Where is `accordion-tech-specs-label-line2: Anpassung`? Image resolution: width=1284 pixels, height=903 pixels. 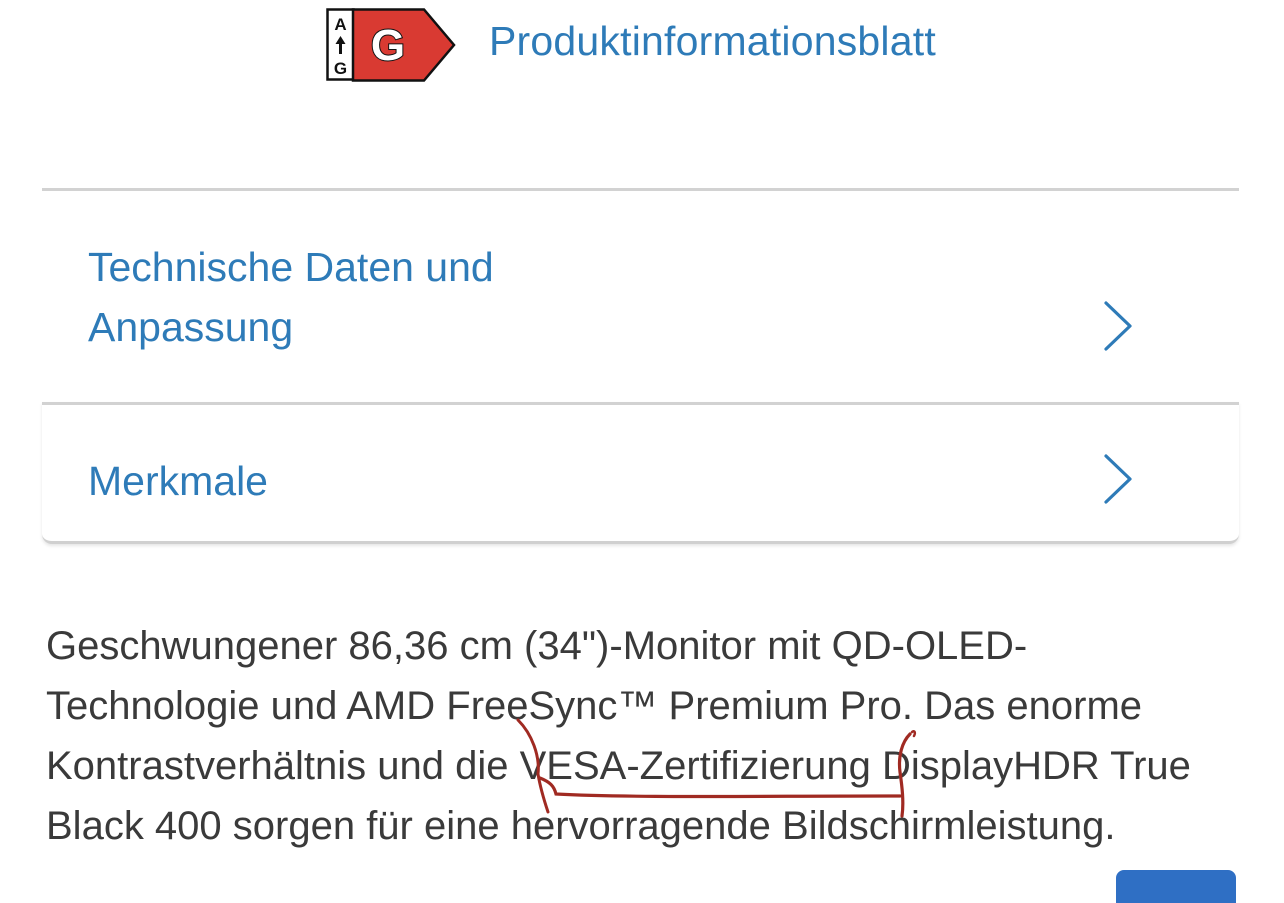 accordion-tech-specs-label-line2: Anpassung is located at coordinates (191, 327).